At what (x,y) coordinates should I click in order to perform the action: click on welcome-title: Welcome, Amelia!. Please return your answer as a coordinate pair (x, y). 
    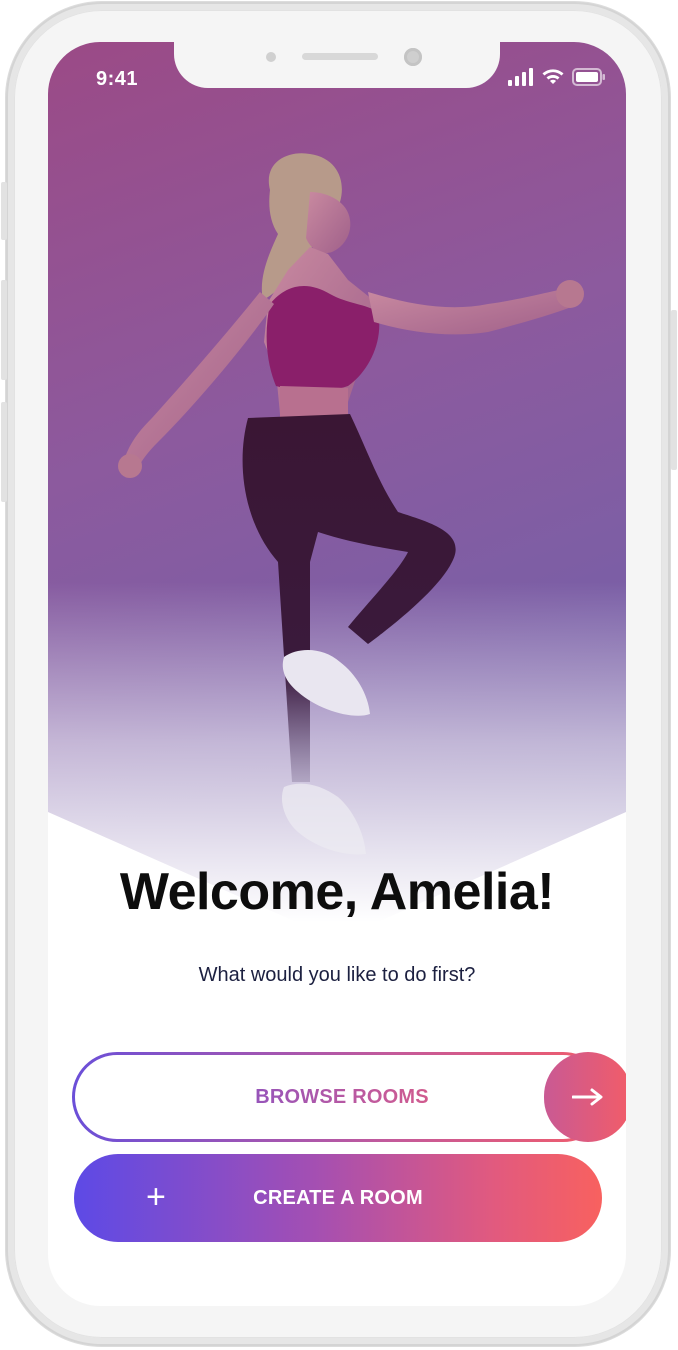
    Looking at the image, I should click on (337, 892).